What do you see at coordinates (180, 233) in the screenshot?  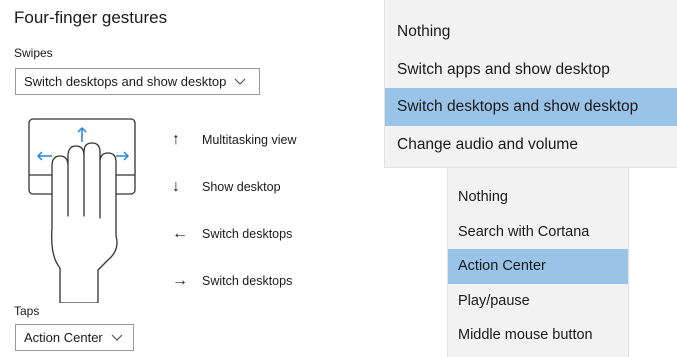 I see `arrow-left-icon: ←` at bounding box center [180, 233].